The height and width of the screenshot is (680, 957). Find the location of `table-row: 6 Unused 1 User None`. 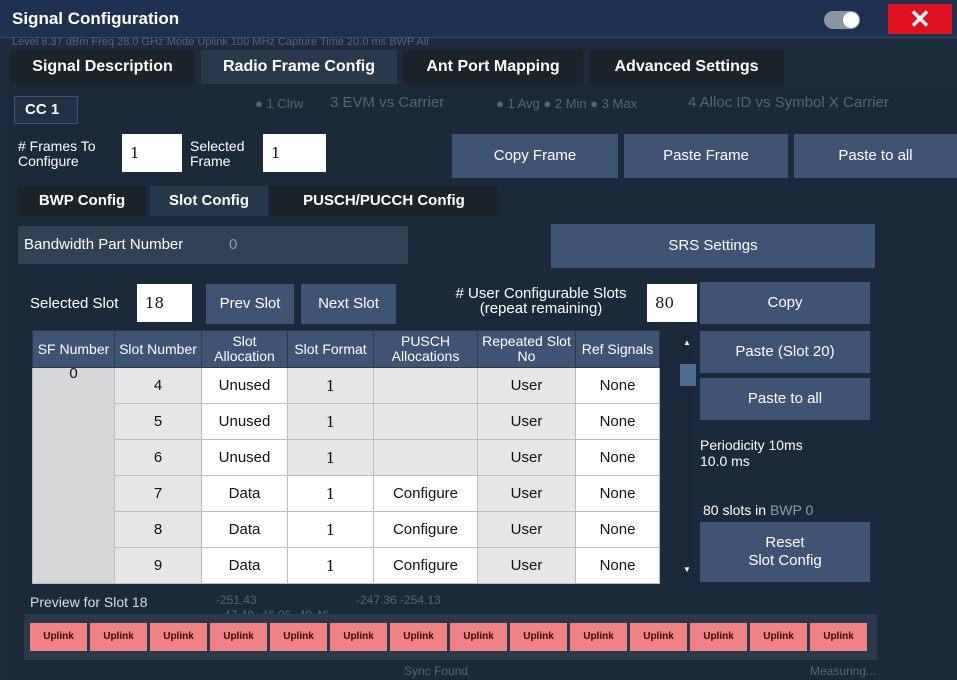

table-row: 6 Unused 1 User None is located at coordinates (346, 457).